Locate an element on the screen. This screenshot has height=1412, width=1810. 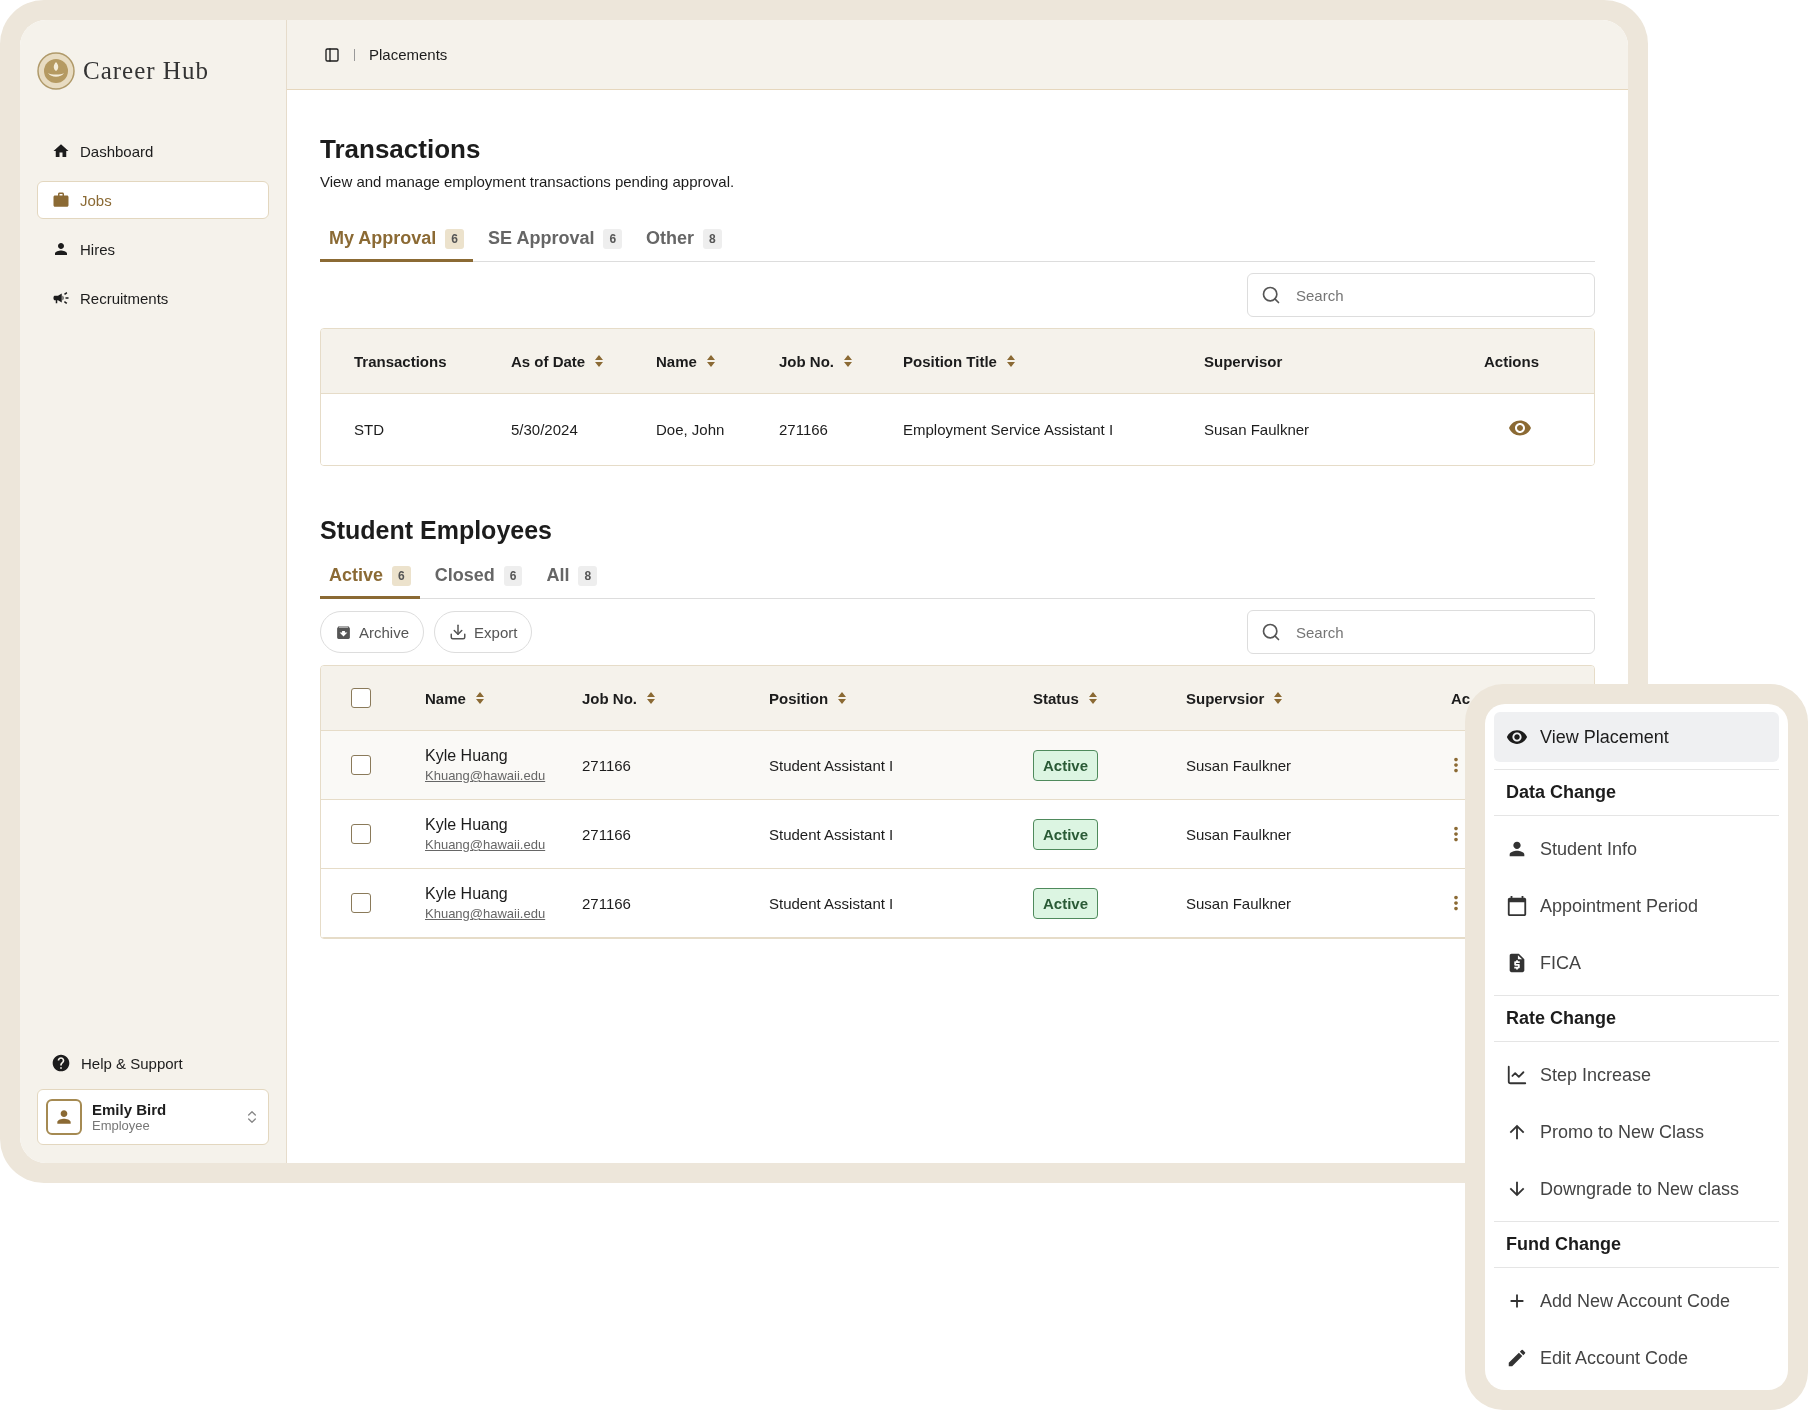
page-title: Transactions is located at coordinates (401, 149).